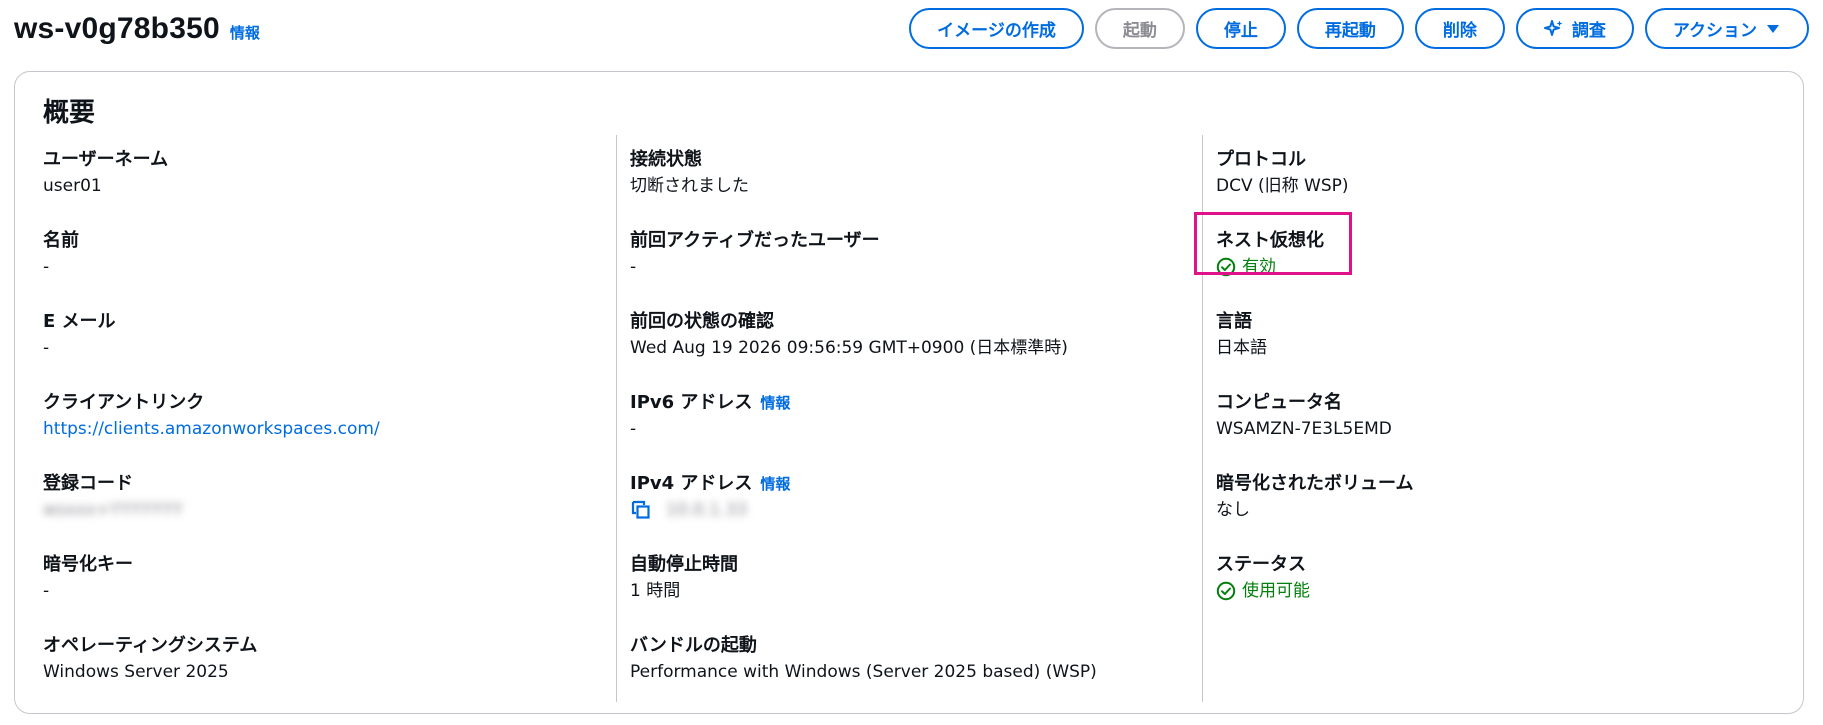  I want to click on sparkle-icon, so click(1553, 29).